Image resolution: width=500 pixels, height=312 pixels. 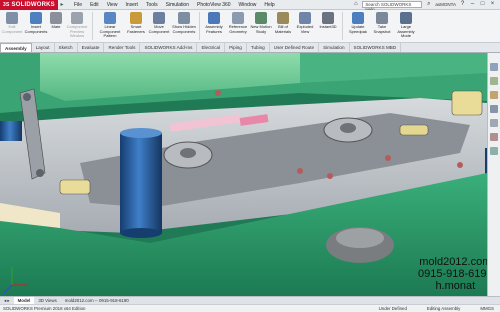 I want to click on tab-solidworks-mbd: SOLIDWORKS MBD, so click(x=376, y=47).